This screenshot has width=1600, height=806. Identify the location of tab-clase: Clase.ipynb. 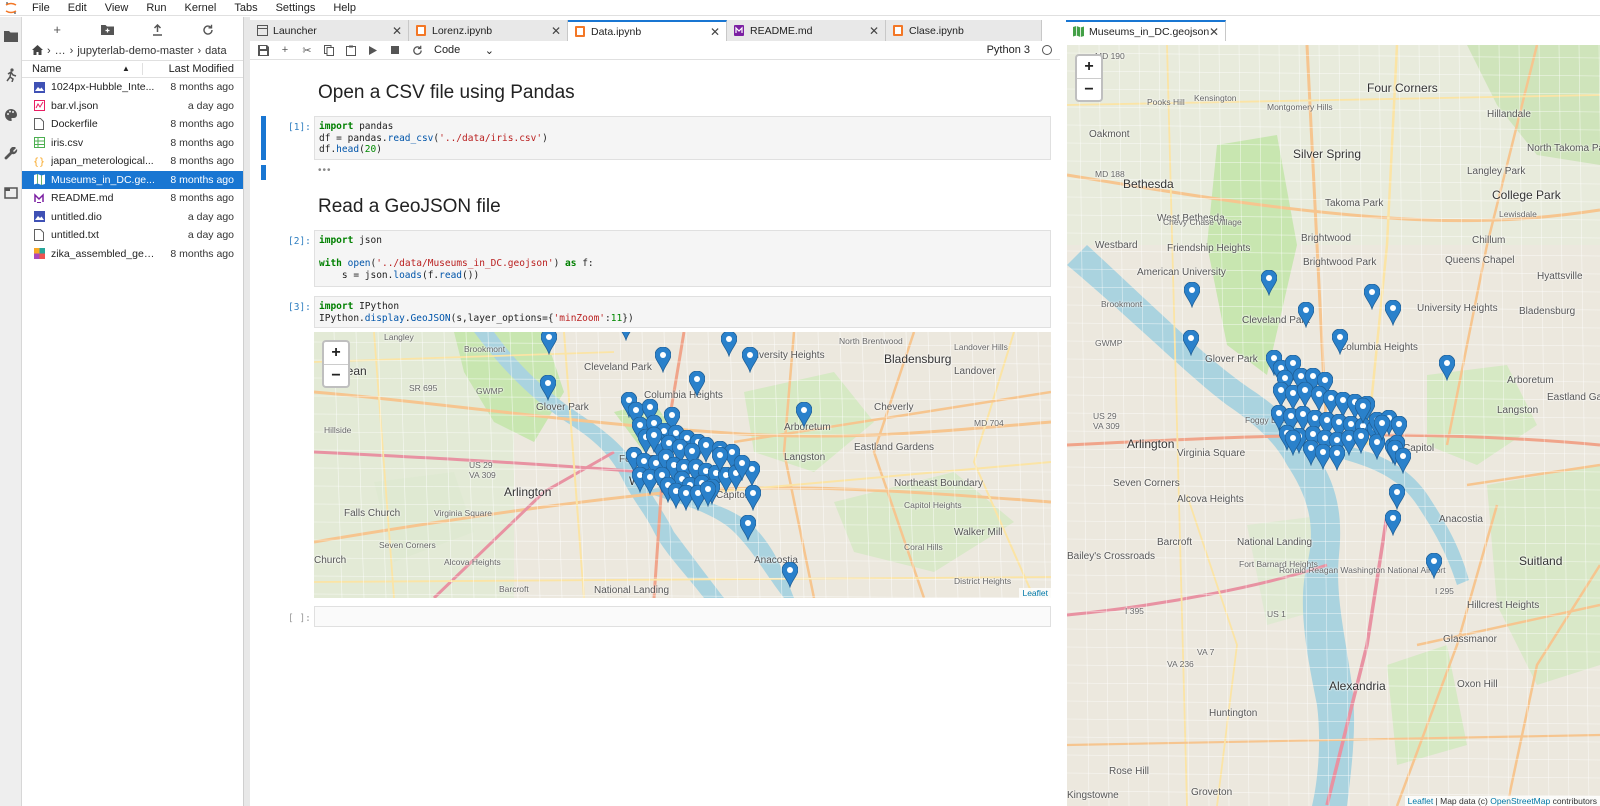
(964, 30).